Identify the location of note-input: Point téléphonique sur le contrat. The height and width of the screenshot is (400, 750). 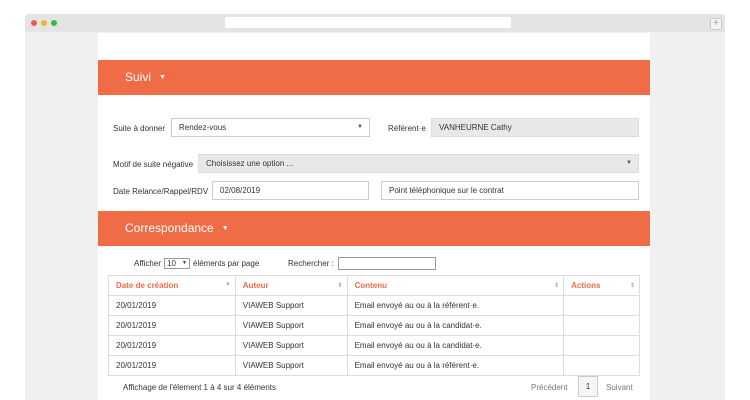
(510, 190).